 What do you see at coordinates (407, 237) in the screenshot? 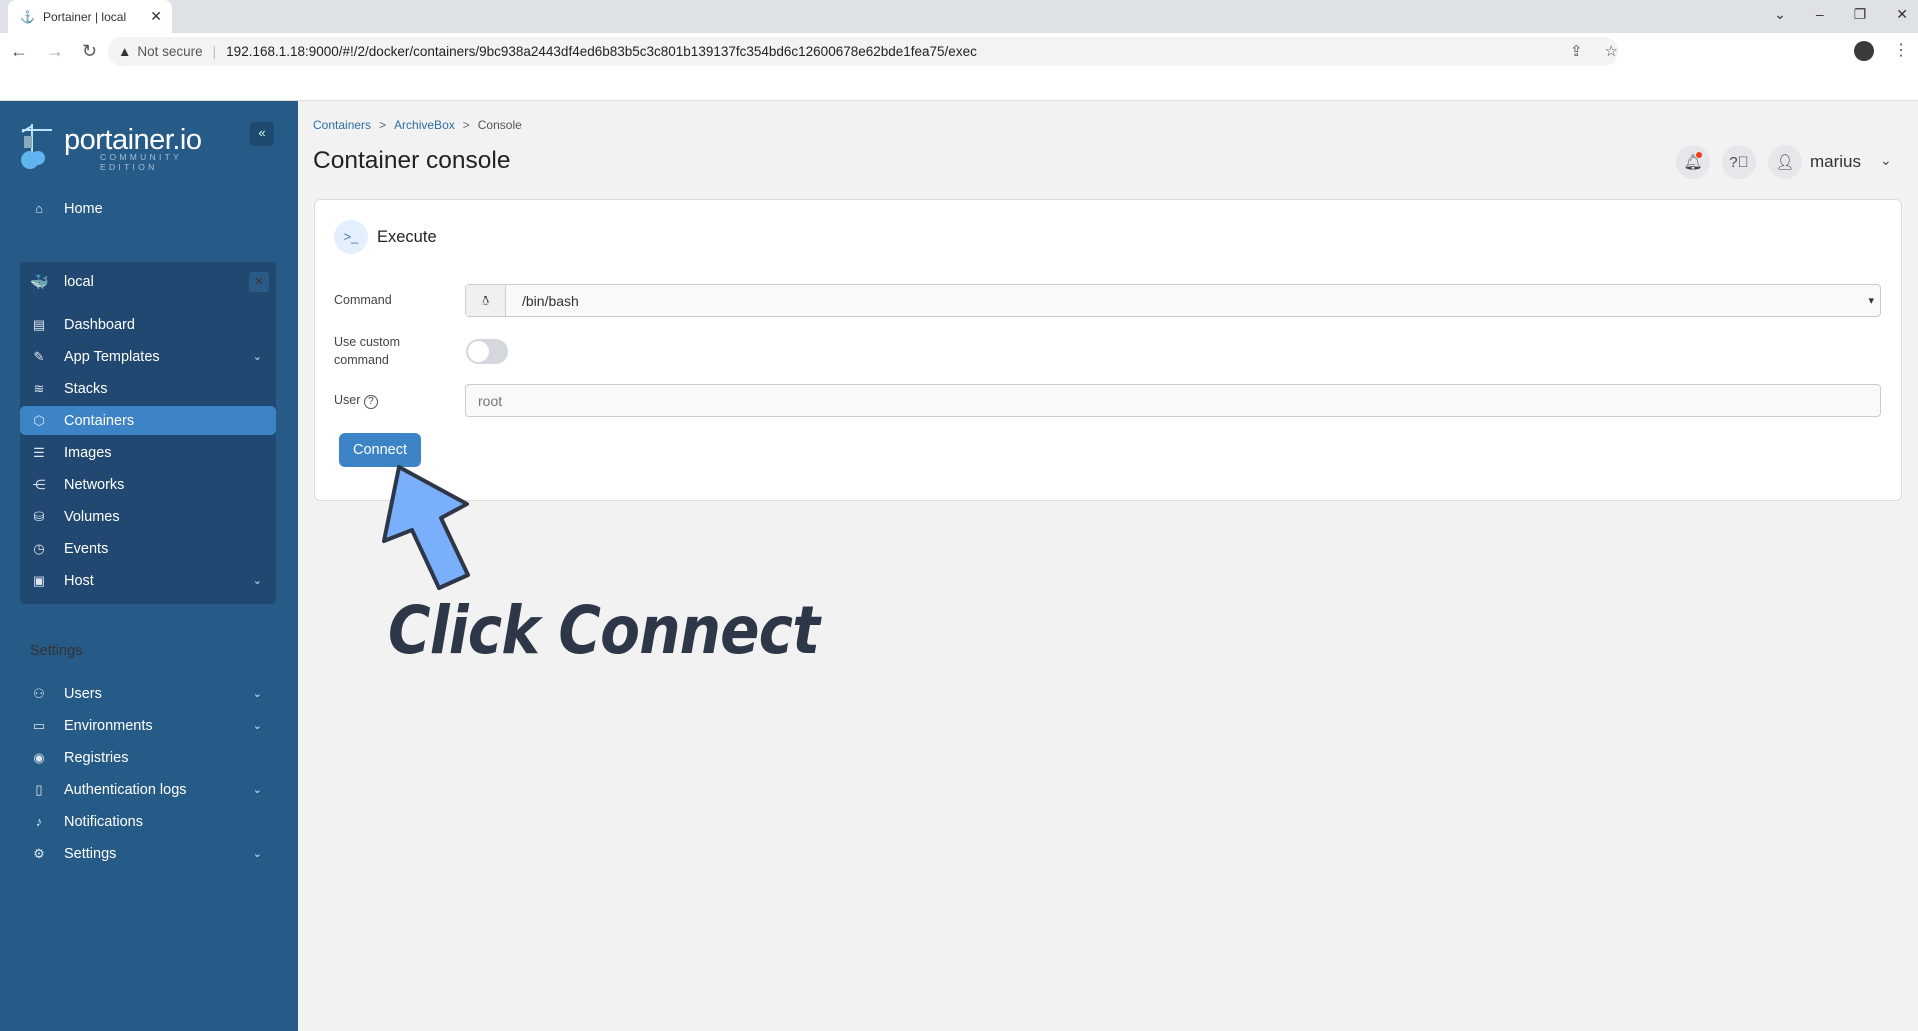
I see `card-title: Execute` at bounding box center [407, 237].